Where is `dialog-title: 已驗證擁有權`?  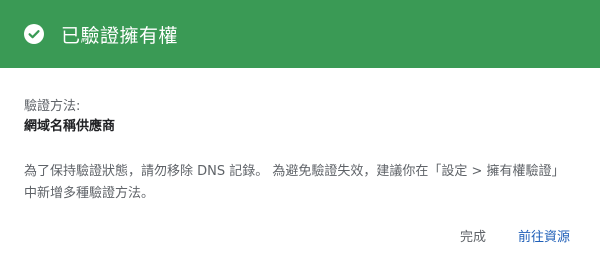
dialog-title: 已驗證擁有權 is located at coordinates (120, 35).